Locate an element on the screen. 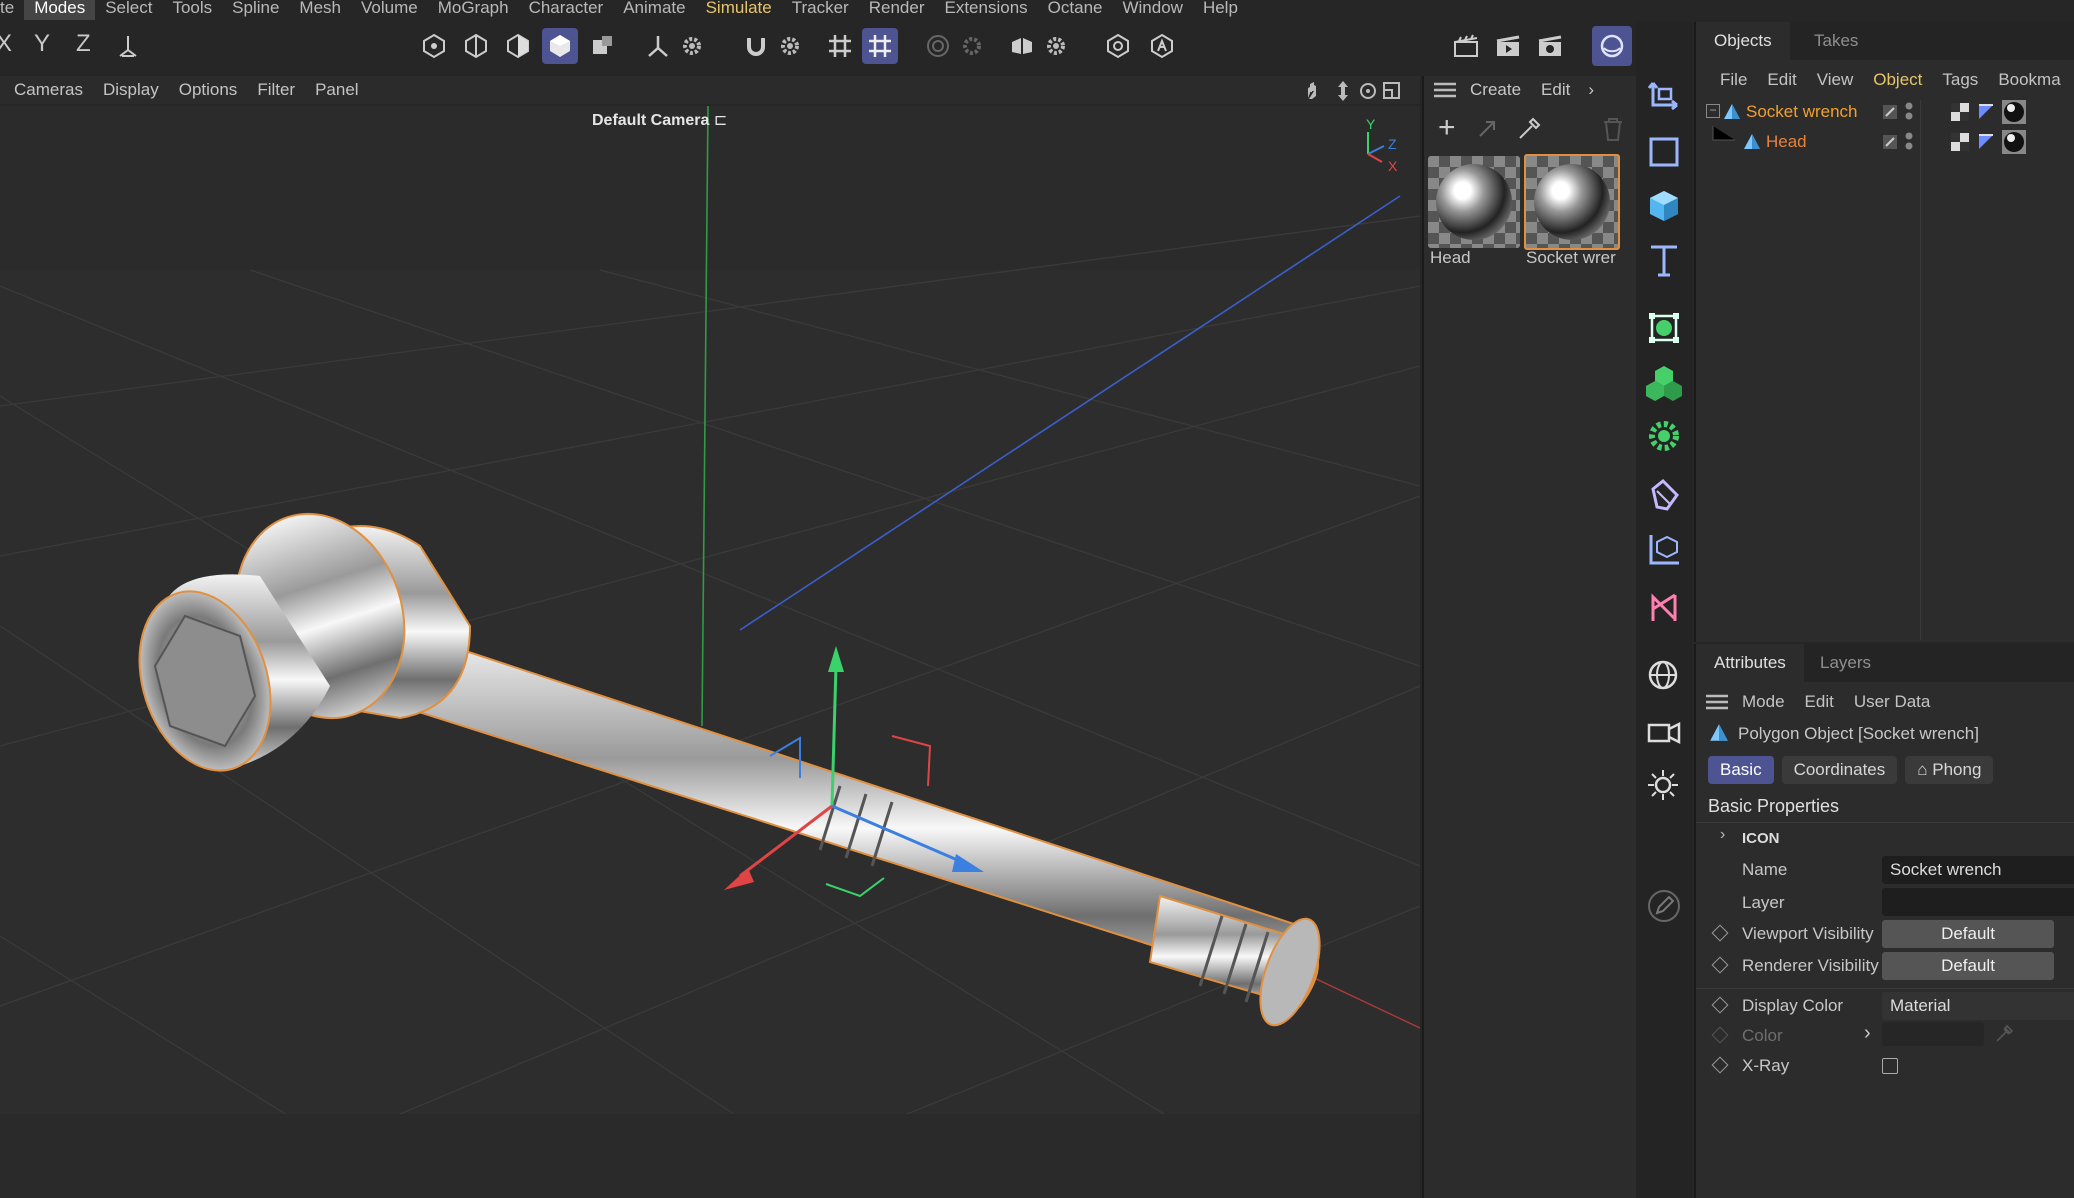  subtab-phong: ⌂ Phong is located at coordinates (1949, 770).